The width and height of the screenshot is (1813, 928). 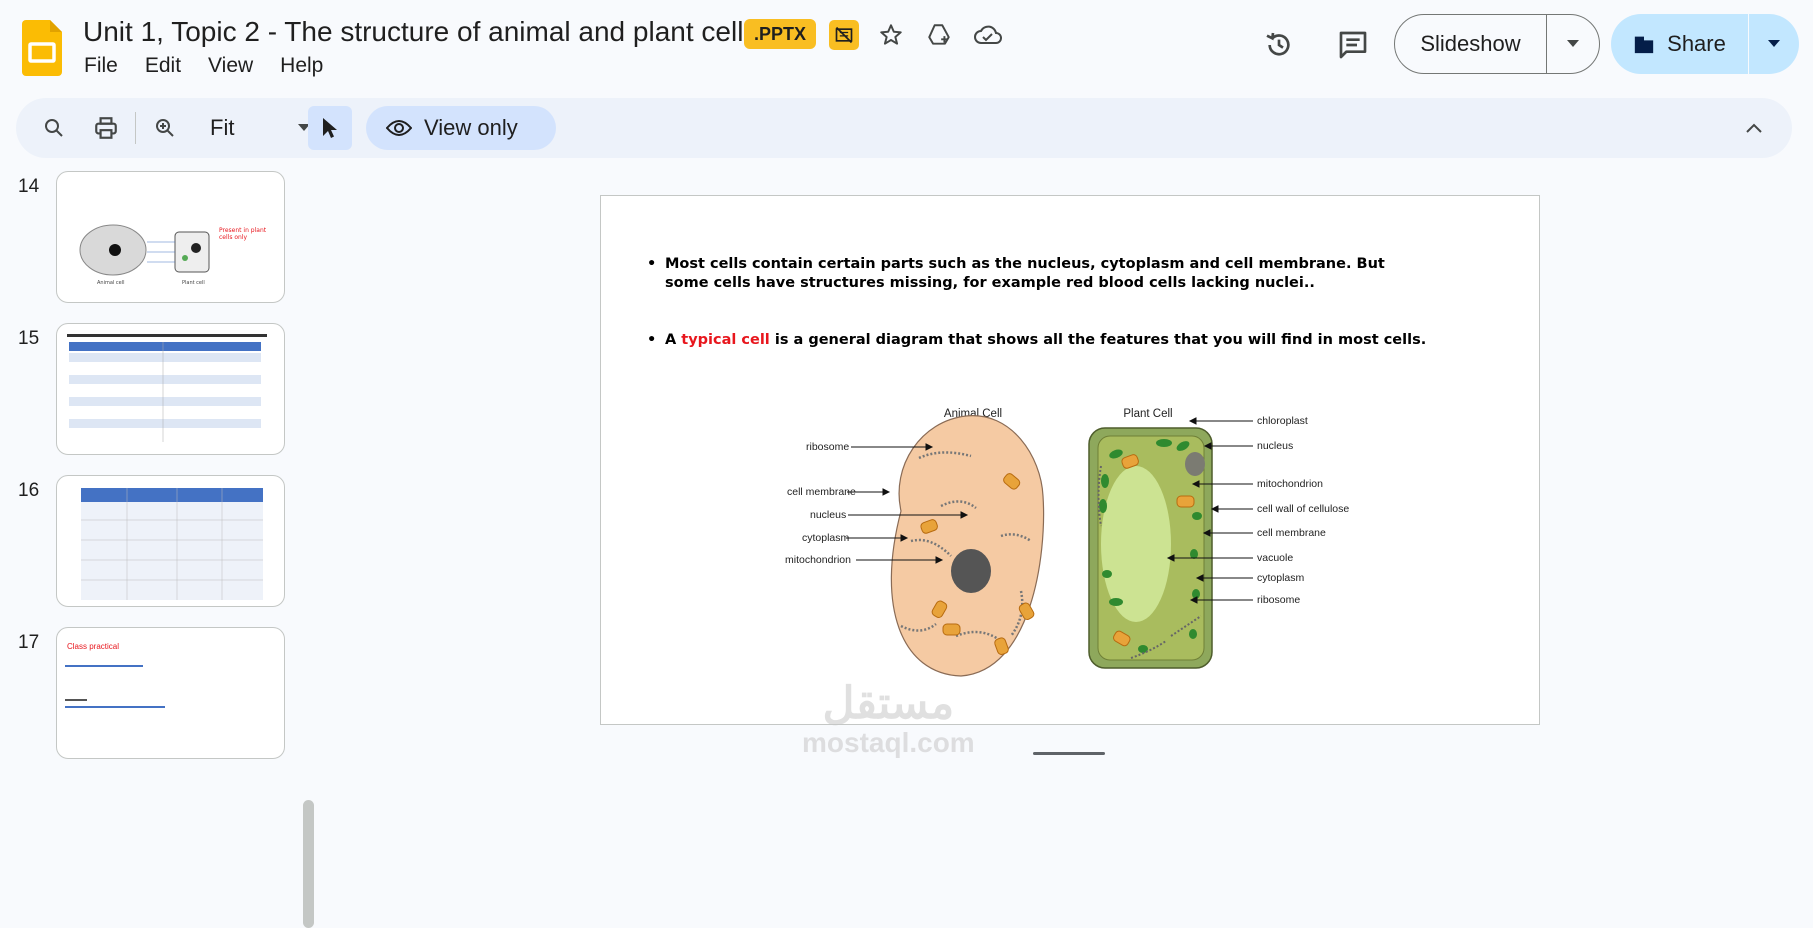 I want to click on toolbar: Fit View only, so click(x=904, y=128).